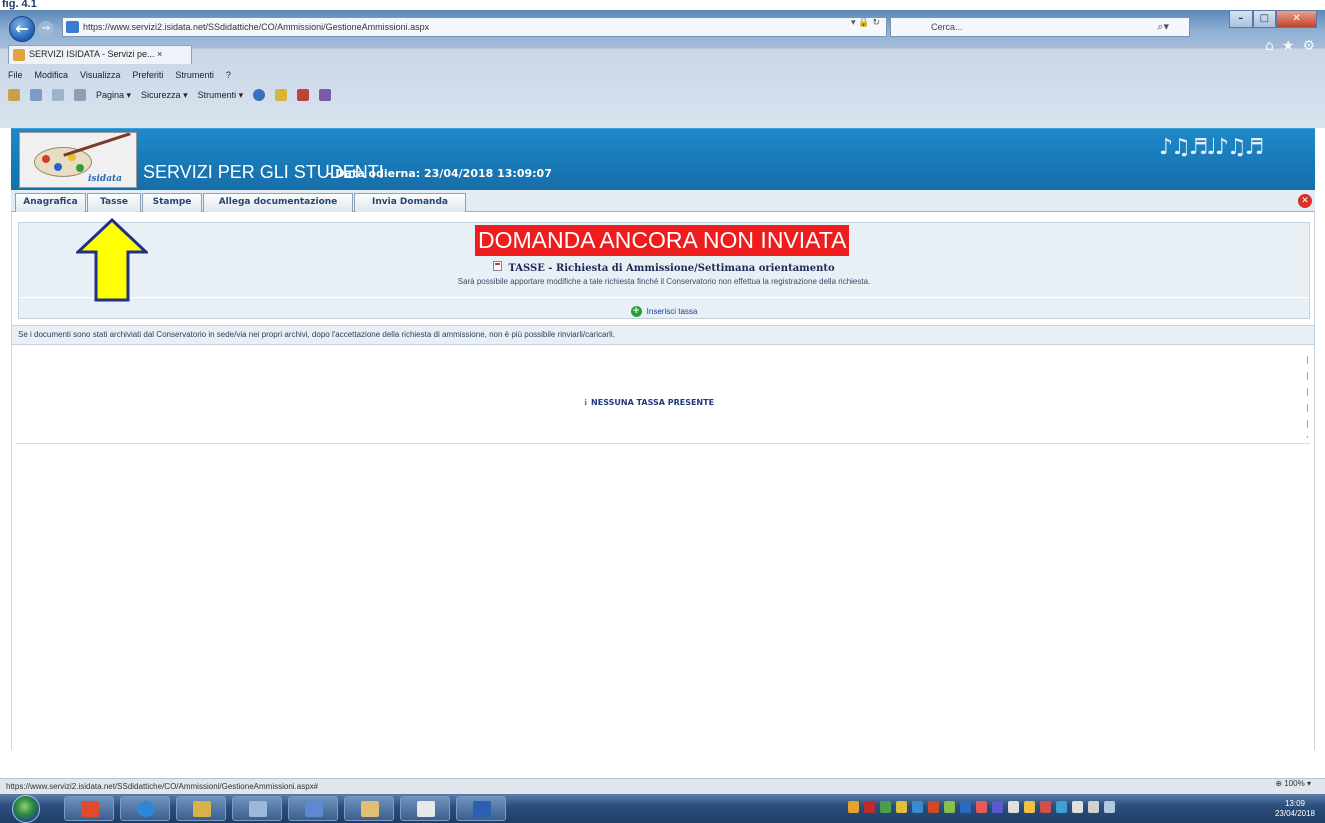 This screenshot has height=823, width=1325. Describe the element at coordinates (1264, 19) in the screenshot. I see `maximize-button: □` at that location.